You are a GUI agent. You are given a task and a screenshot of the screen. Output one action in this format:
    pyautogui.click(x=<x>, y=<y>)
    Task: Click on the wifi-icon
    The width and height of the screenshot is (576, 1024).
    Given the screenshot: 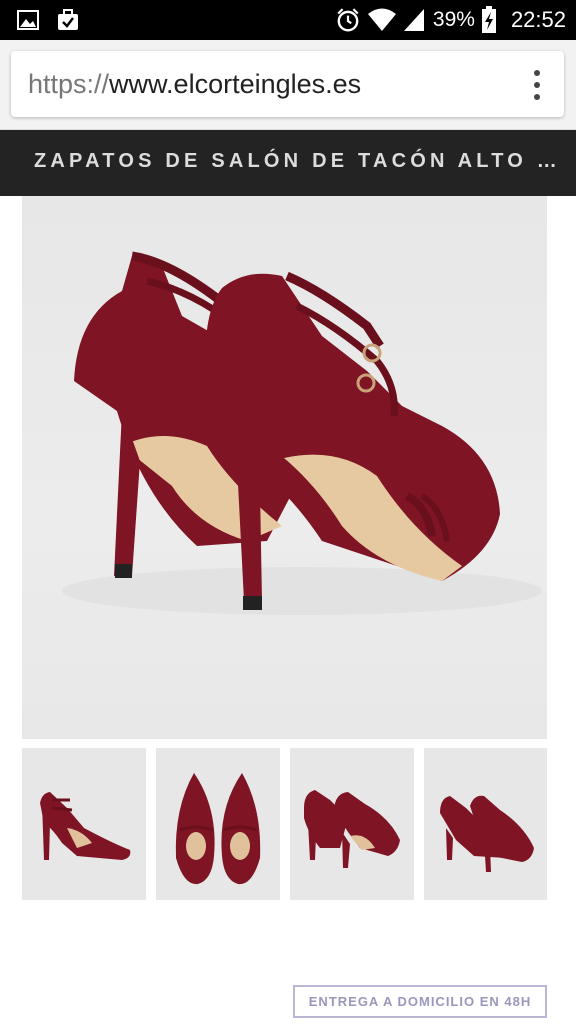 What is the action you would take?
    pyautogui.click(x=381, y=19)
    